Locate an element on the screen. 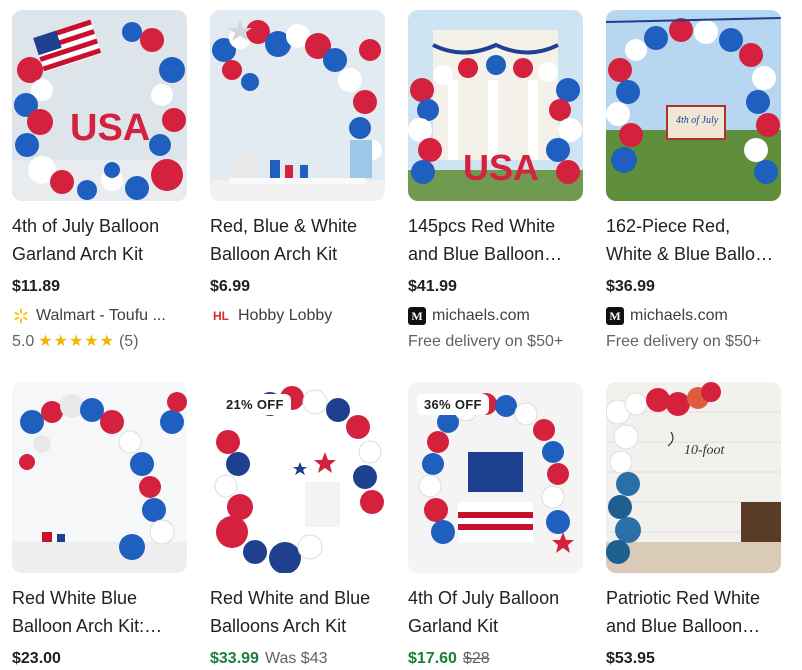 This screenshot has width=802, height=670. product-image-4: 4th of July is located at coordinates (693, 105).